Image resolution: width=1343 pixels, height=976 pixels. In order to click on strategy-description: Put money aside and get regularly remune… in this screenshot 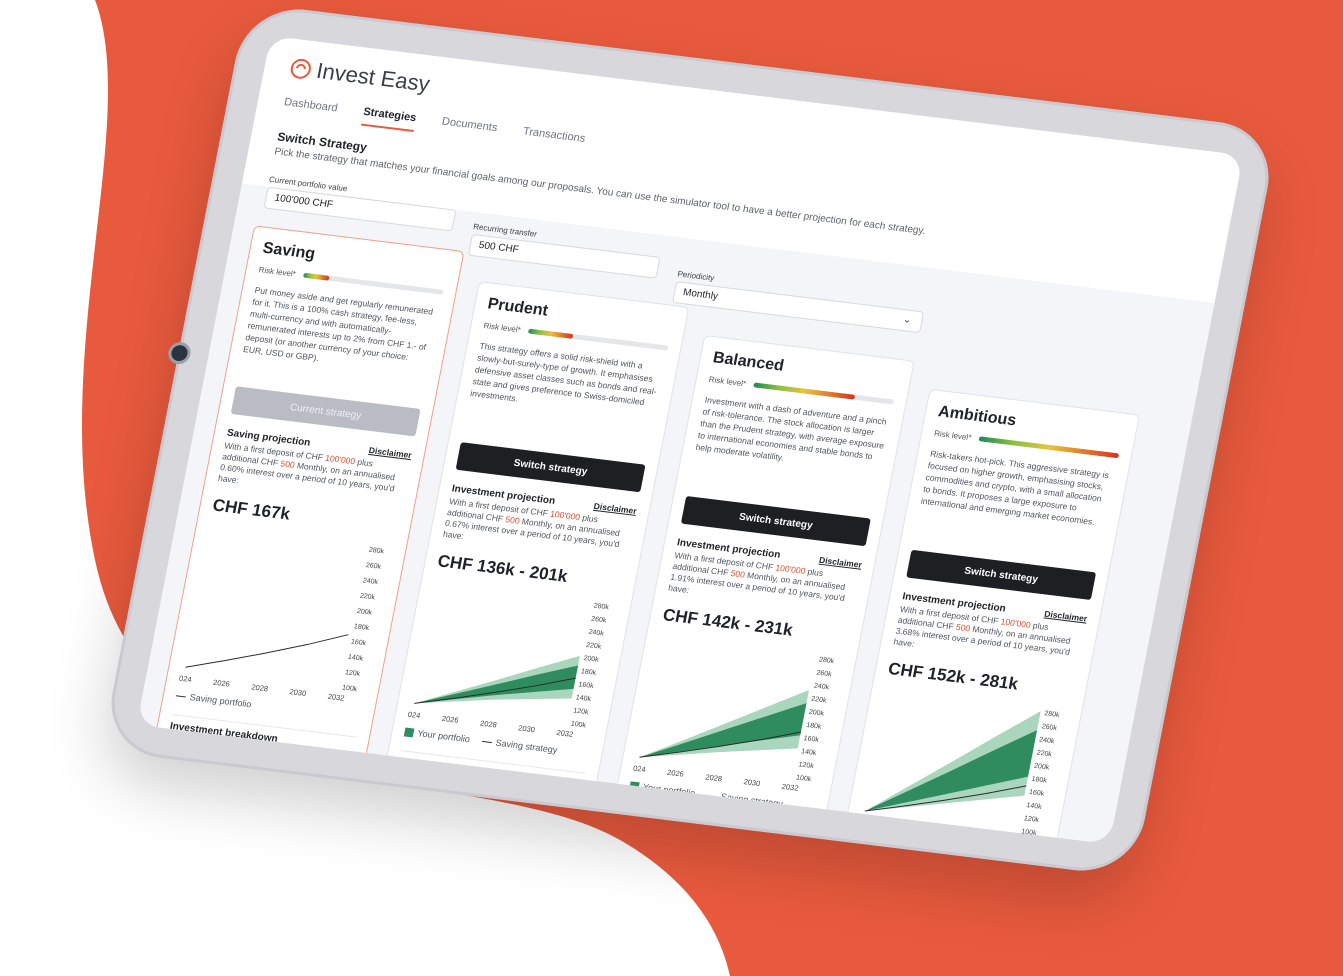, I will do `click(338, 324)`.